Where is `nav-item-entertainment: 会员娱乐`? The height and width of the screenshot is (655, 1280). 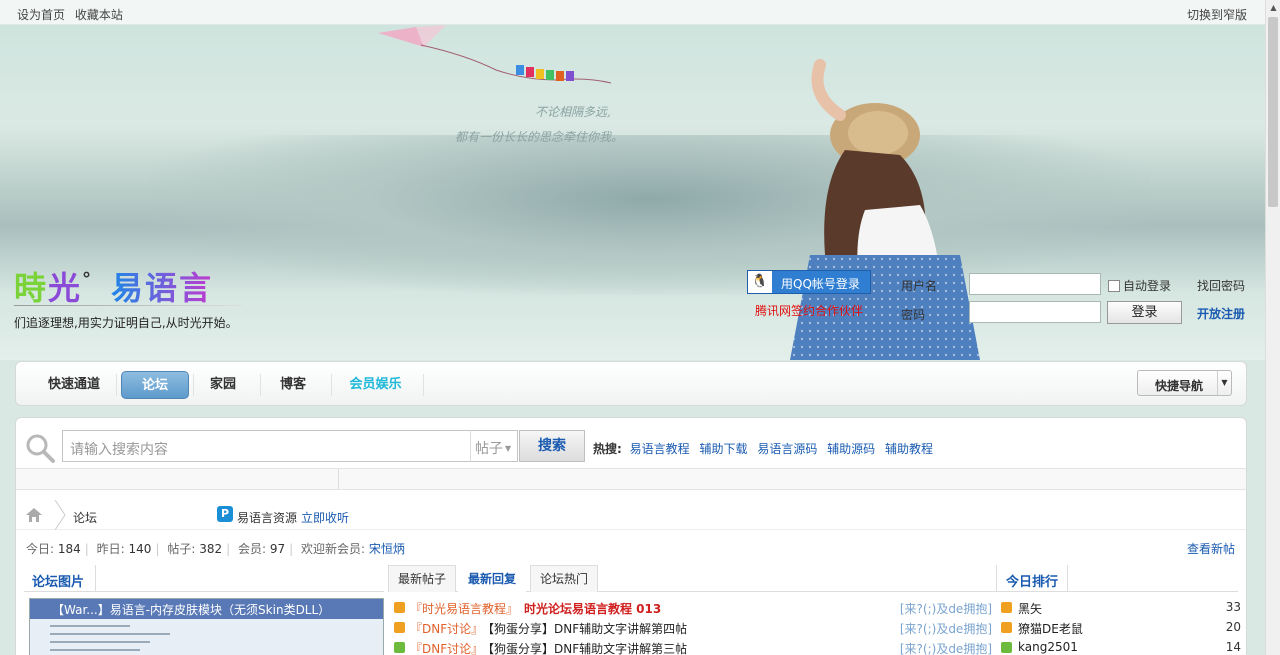
nav-item-entertainment: 会员娱乐 is located at coordinates (375, 385).